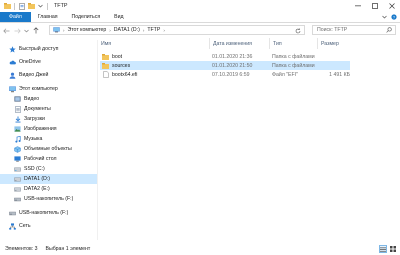  What do you see at coordinates (391, 6) in the screenshot?
I see `close-button` at bounding box center [391, 6].